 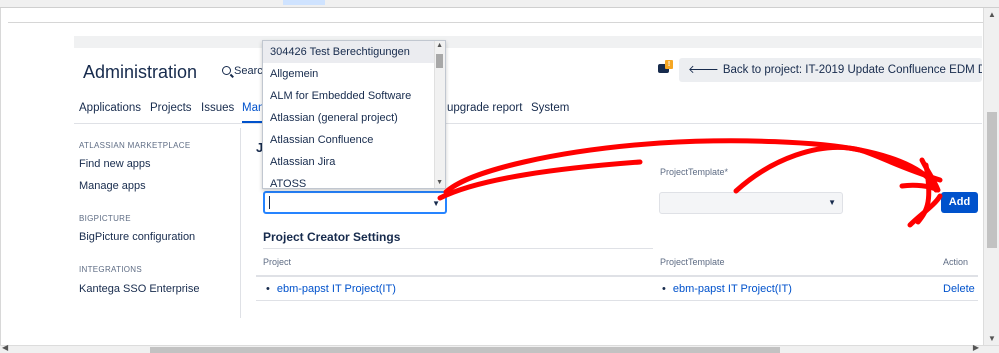 I want to click on browser-chrome-top, so click(x=499, y=4).